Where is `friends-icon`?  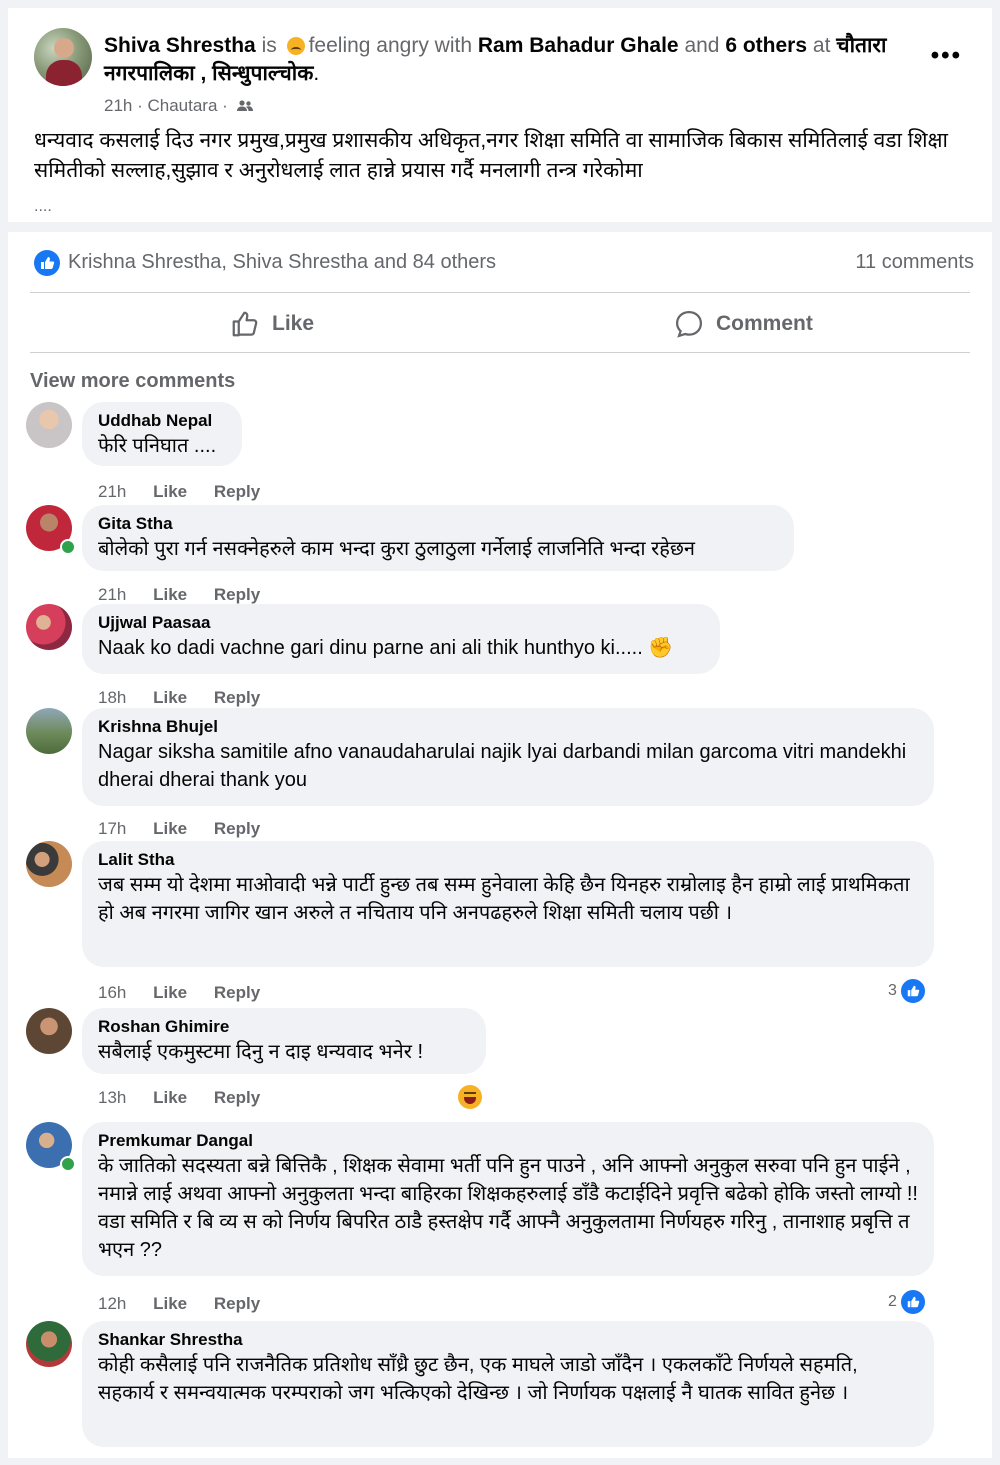 friends-icon is located at coordinates (244, 105).